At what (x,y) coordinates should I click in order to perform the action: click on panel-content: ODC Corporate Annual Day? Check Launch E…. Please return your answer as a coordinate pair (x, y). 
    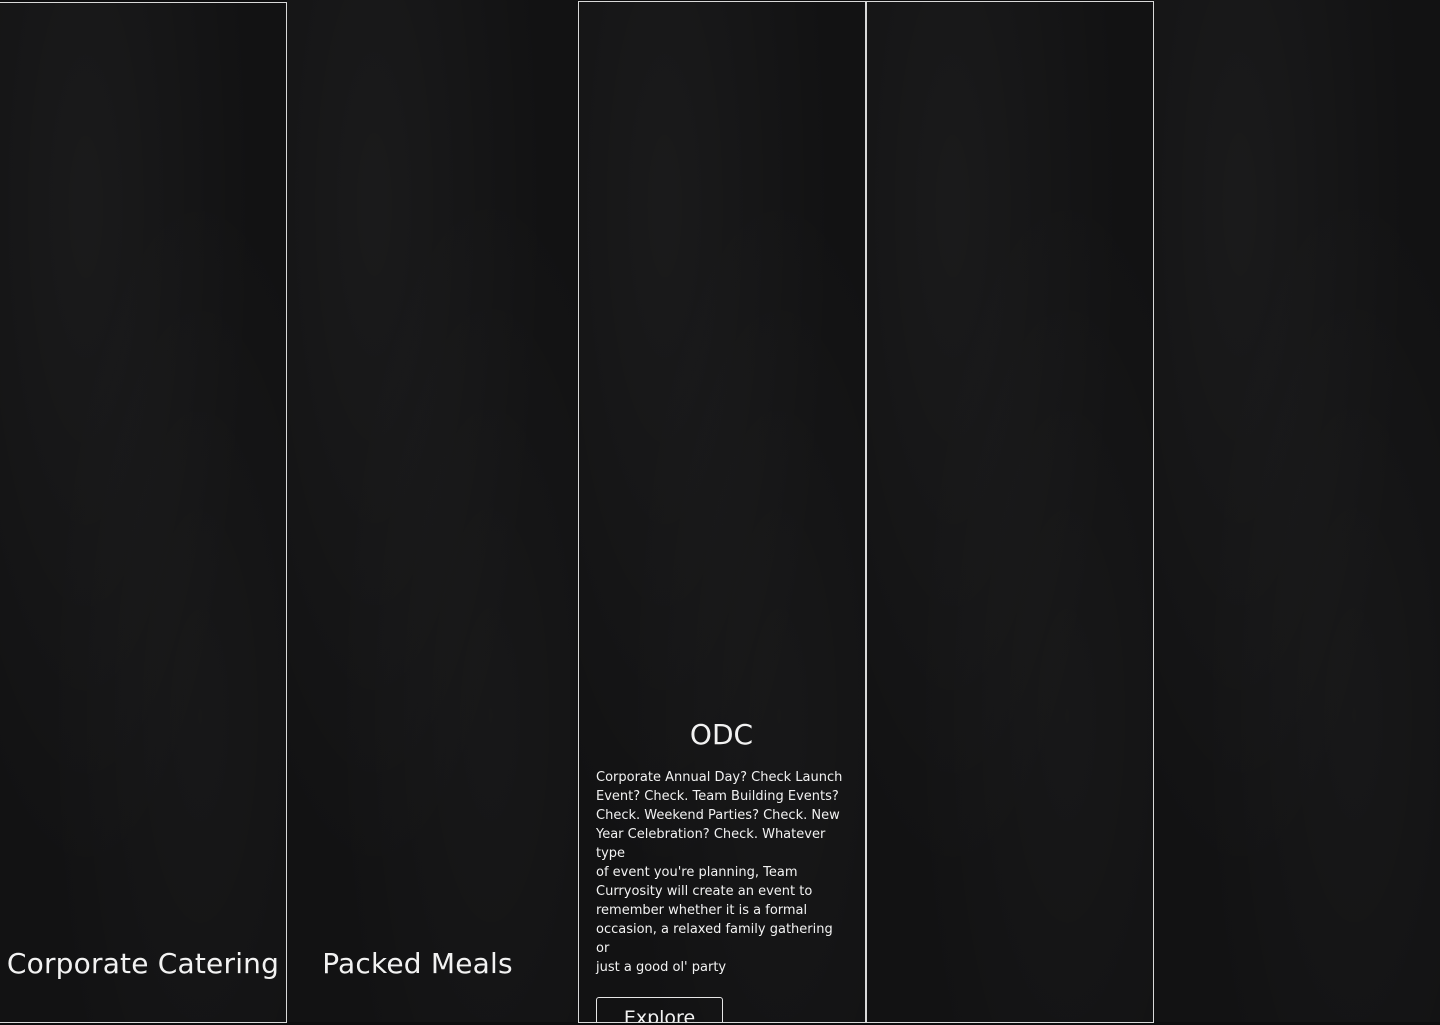
    Looking at the image, I should click on (721, 869).